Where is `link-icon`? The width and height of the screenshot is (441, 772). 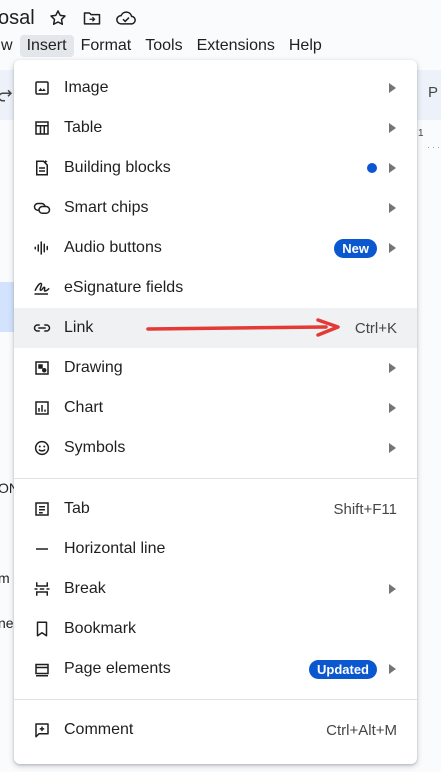
link-icon is located at coordinates (42, 328).